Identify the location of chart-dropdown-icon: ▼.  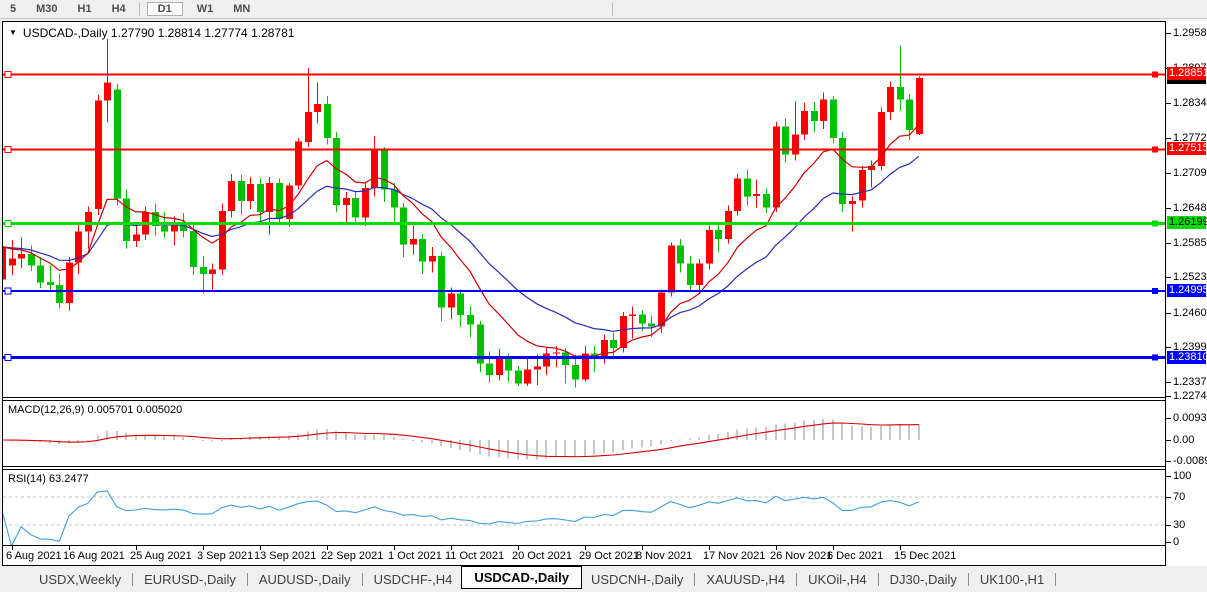
(13, 33).